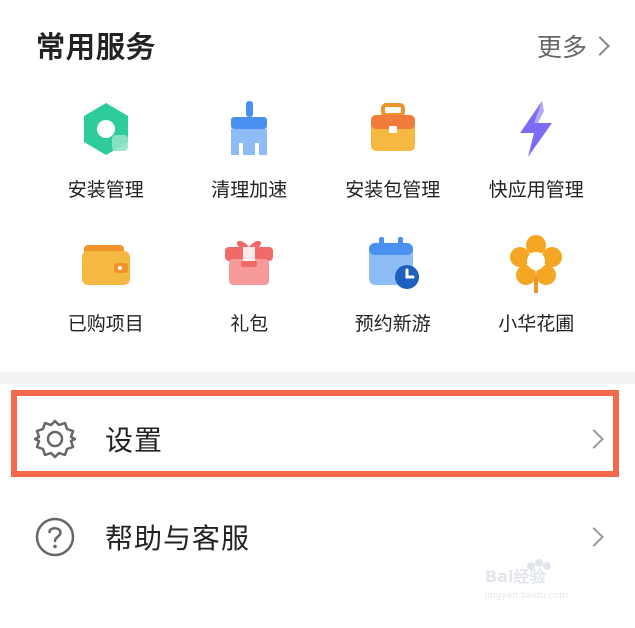  What do you see at coordinates (178, 538) in the screenshot?
I see `help-label: 帮助与客服` at bounding box center [178, 538].